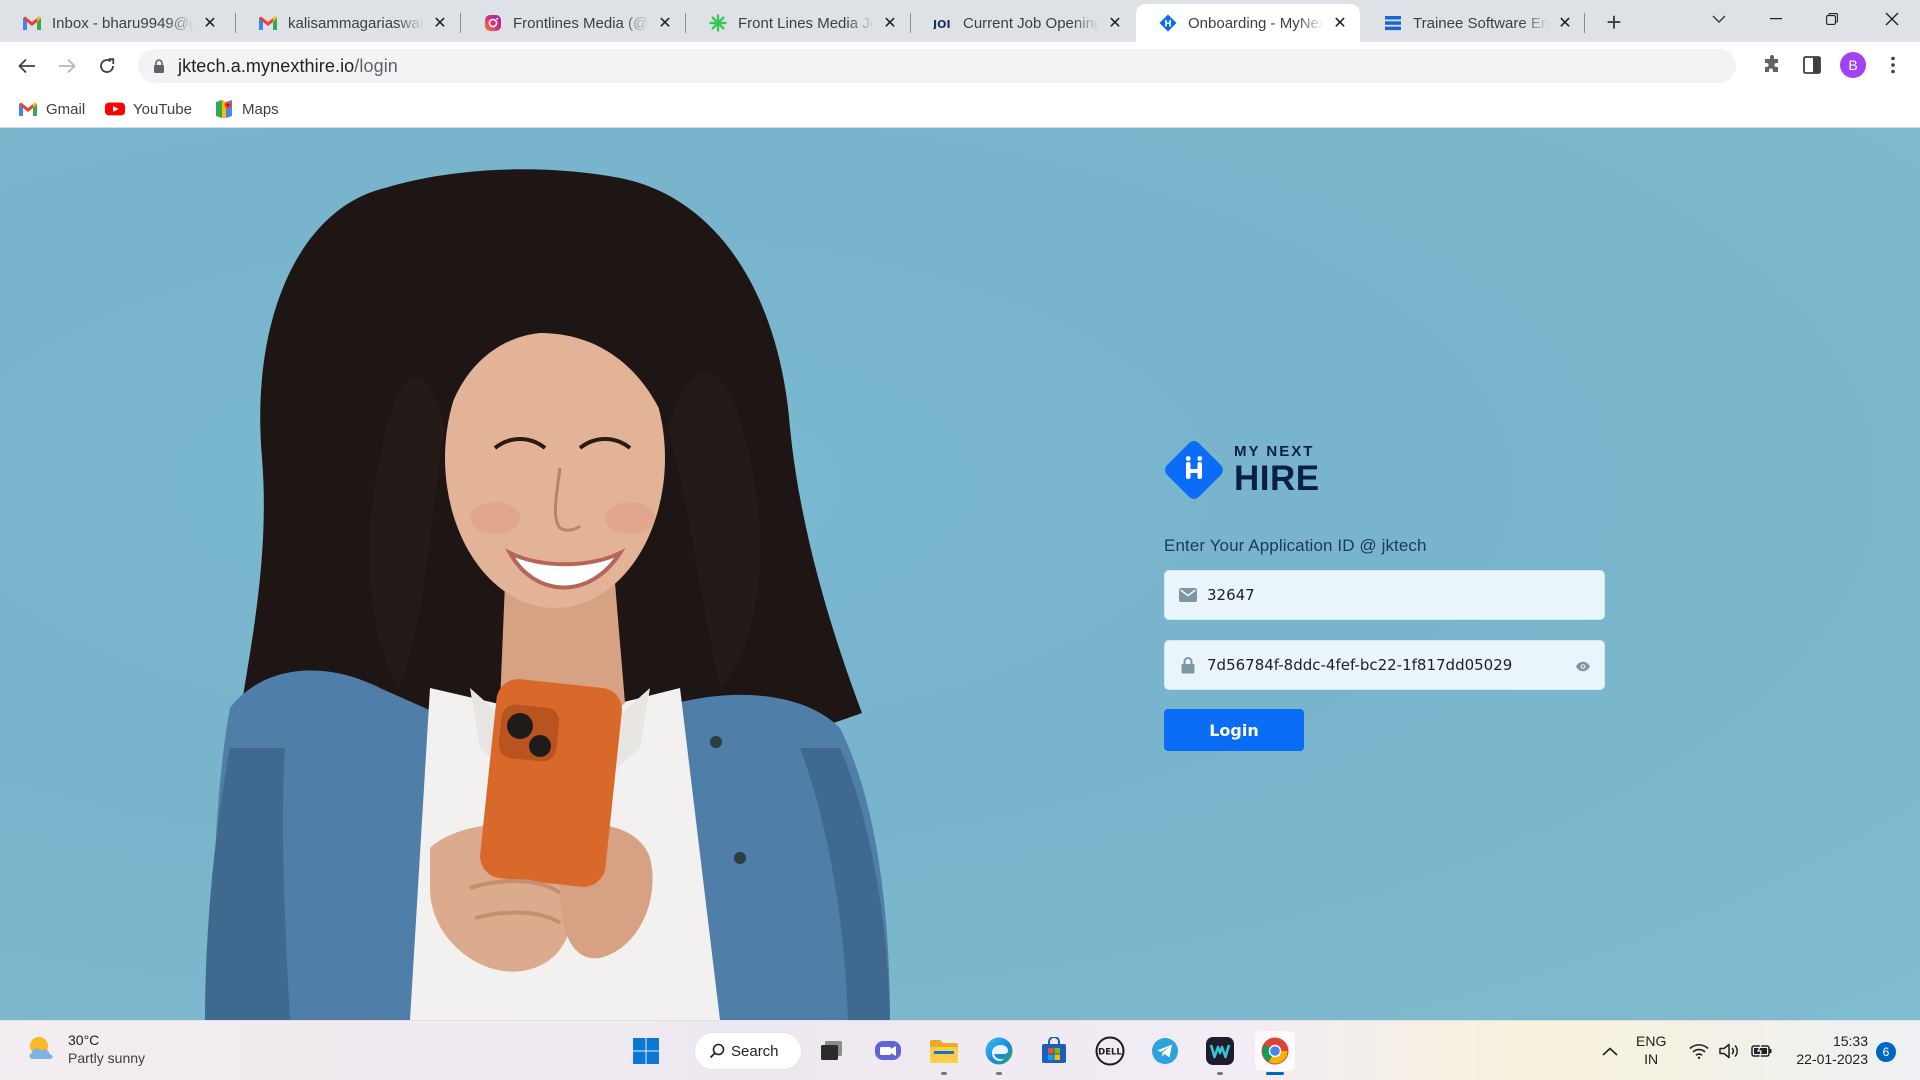 The height and width of the screenshot is (1080, 1920). I want to click on tab-gmail-inbox: Inbox - bharu9949@gmail.com ✕, so click(115, 23).